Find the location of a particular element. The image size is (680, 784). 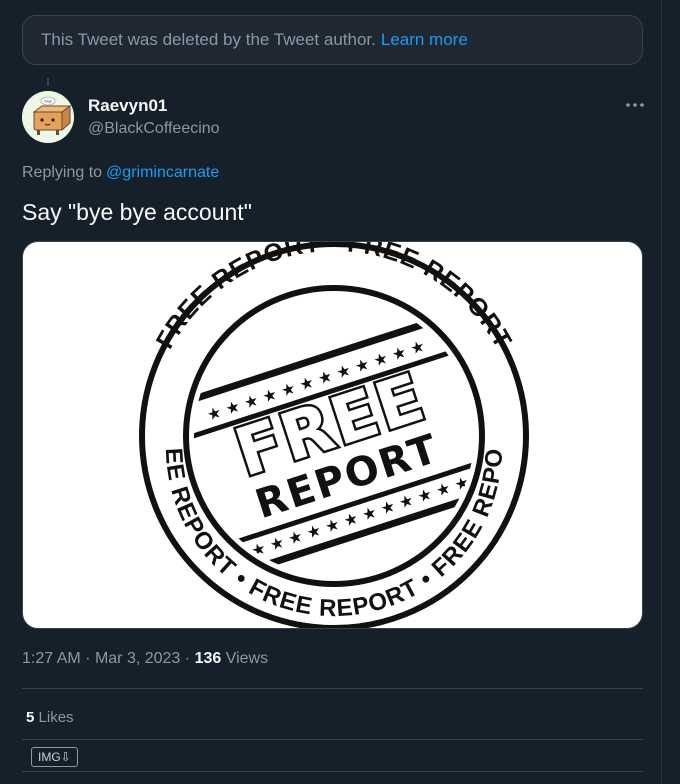

thread-connector-line is located at coordinates (48, 82).